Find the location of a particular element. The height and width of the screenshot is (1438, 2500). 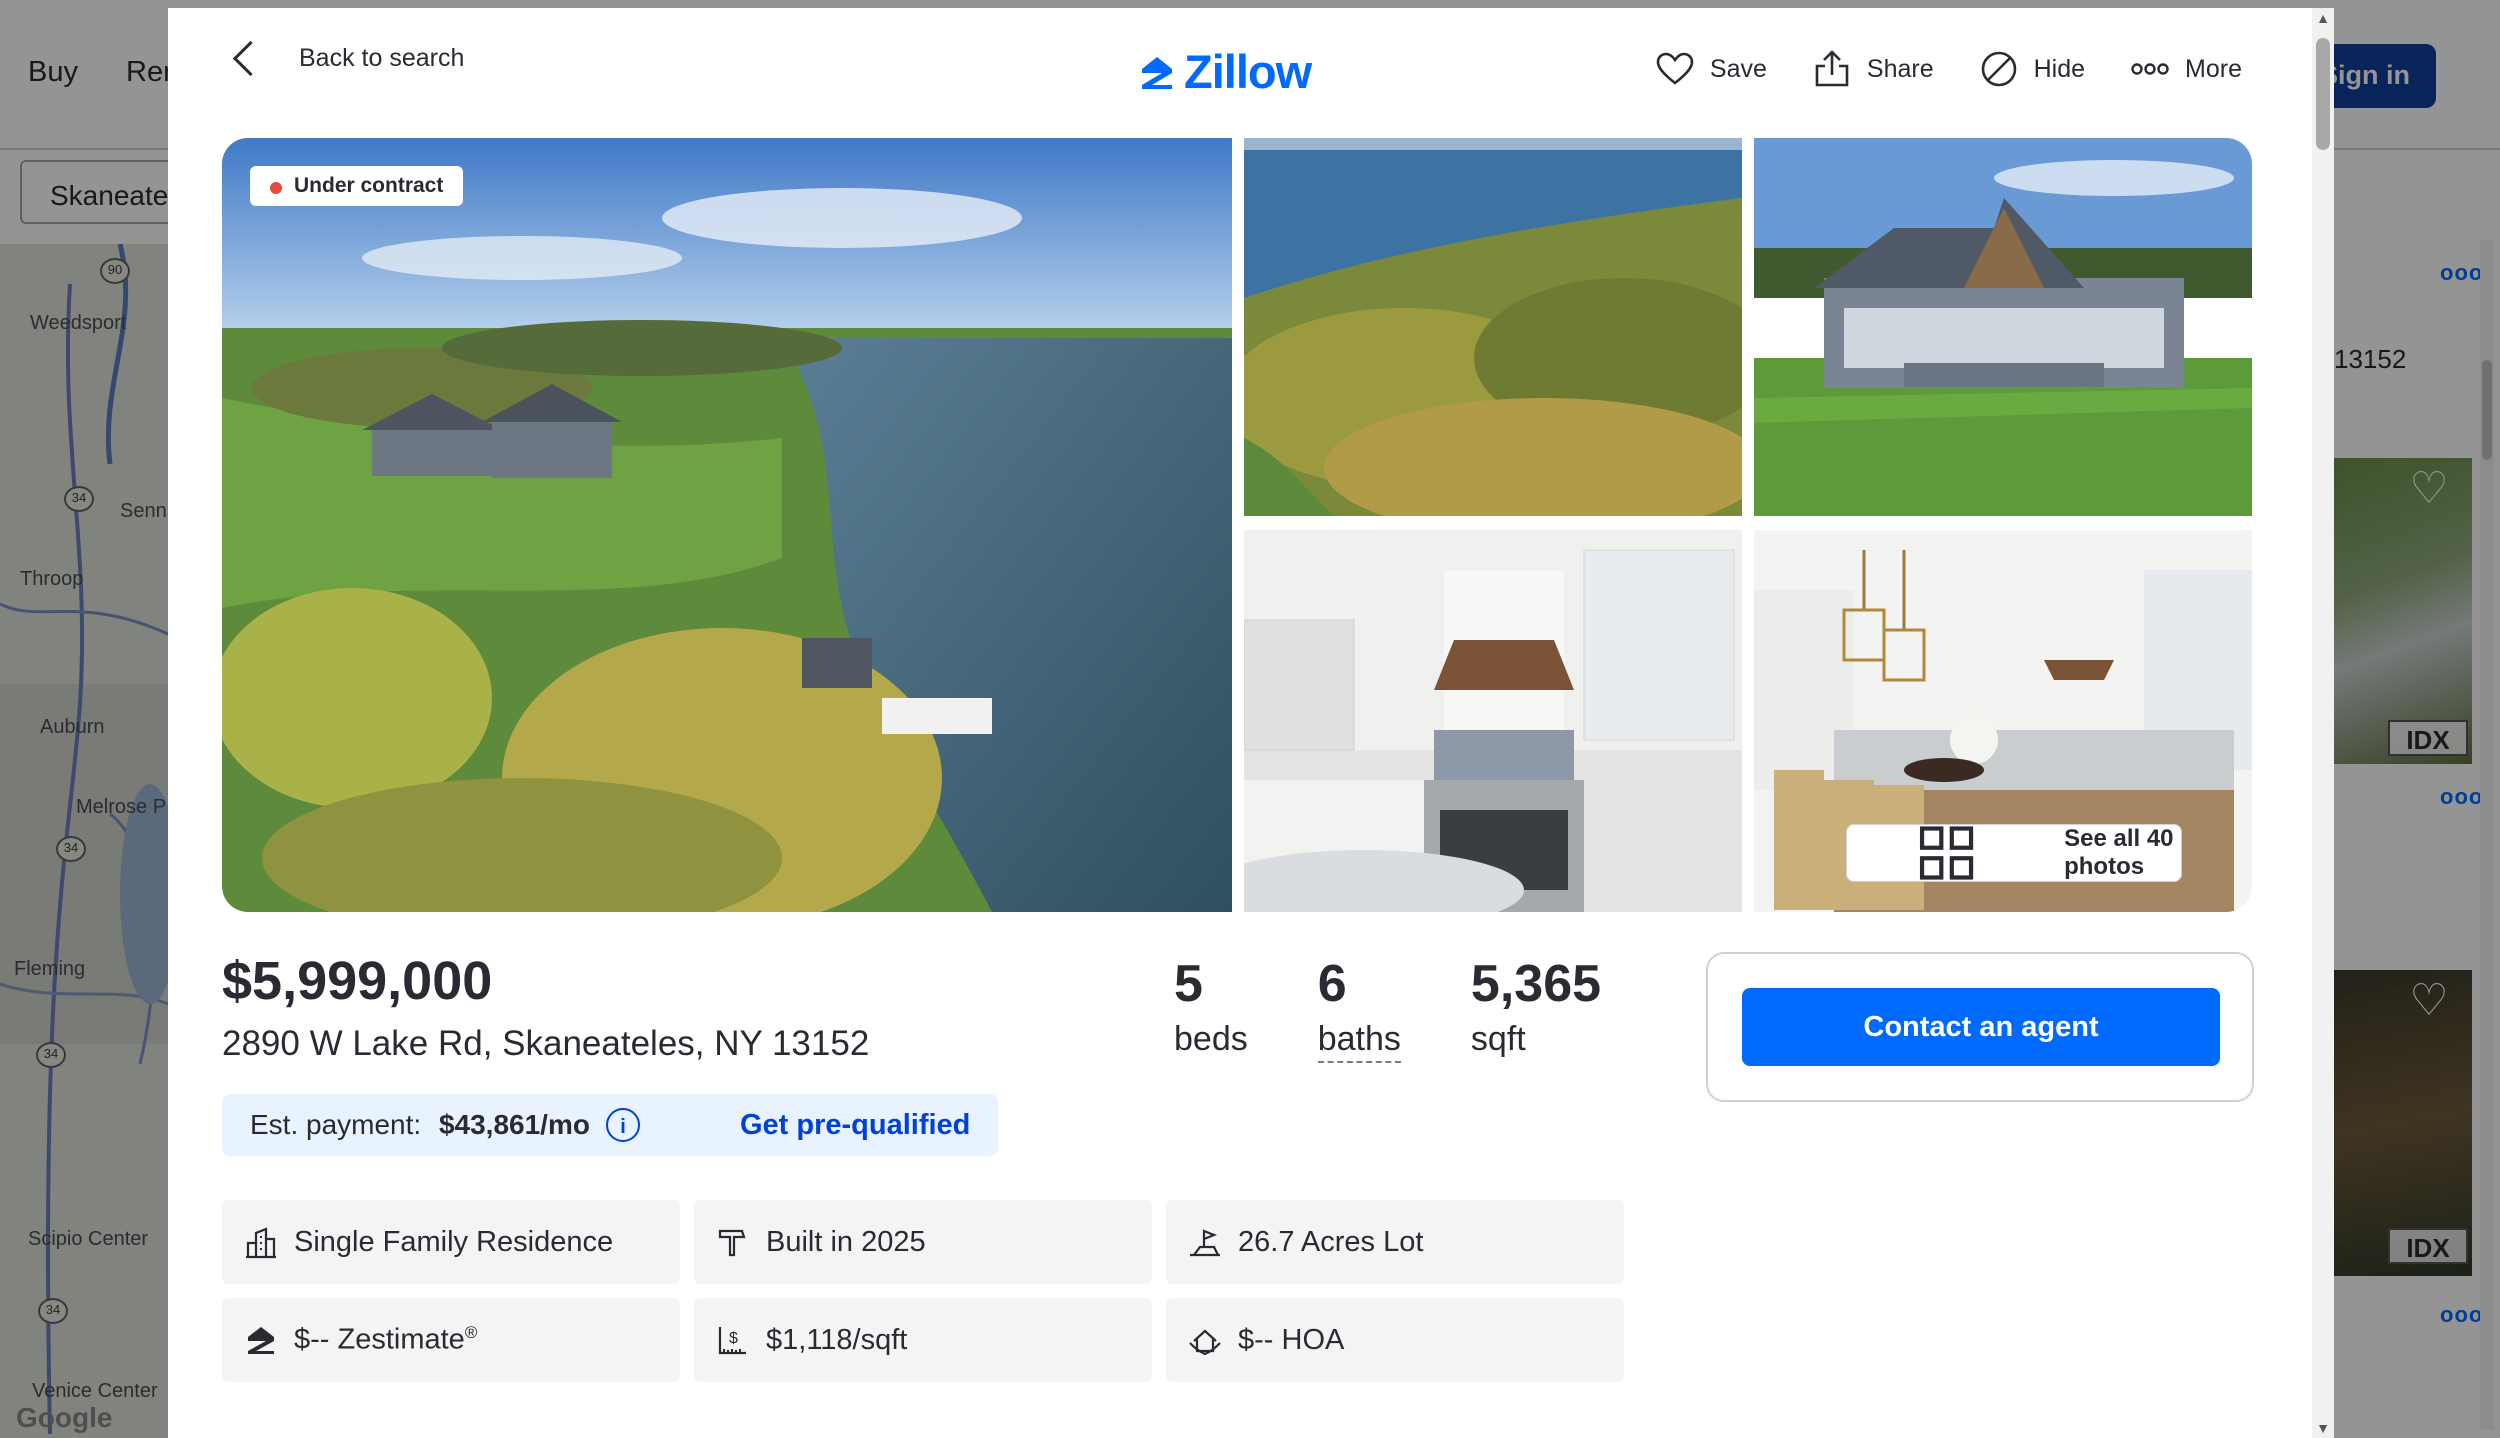

info-icon: i is located at coordinates (622, 1125).